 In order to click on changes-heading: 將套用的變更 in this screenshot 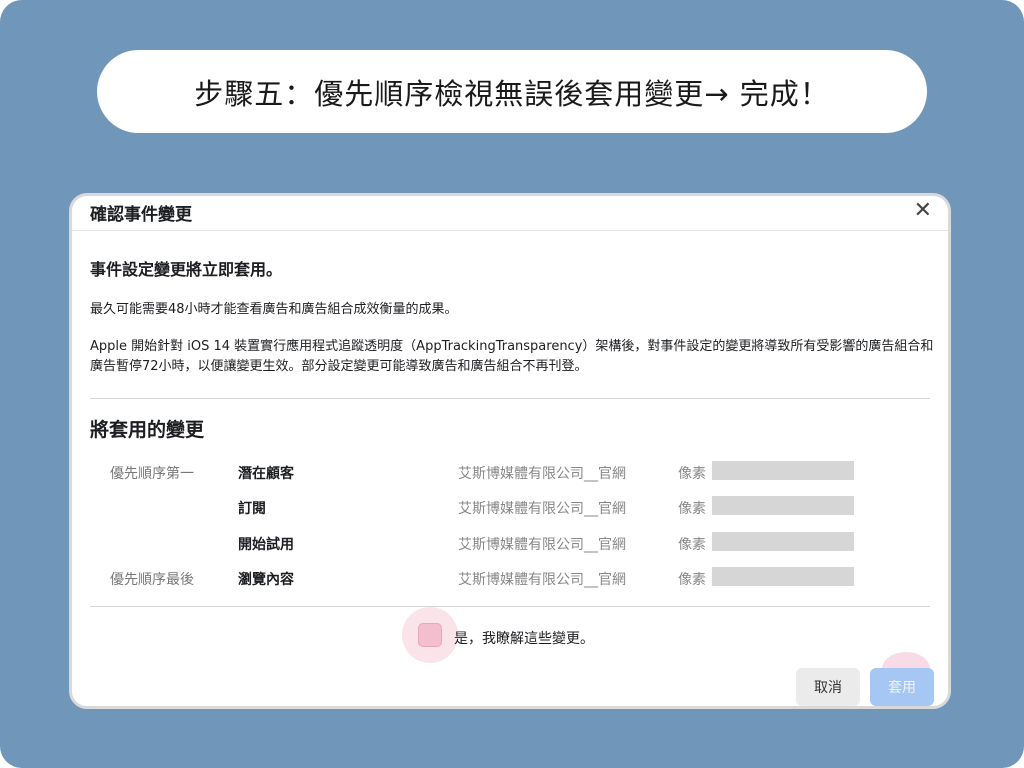, I will do `click(147, 430)`.